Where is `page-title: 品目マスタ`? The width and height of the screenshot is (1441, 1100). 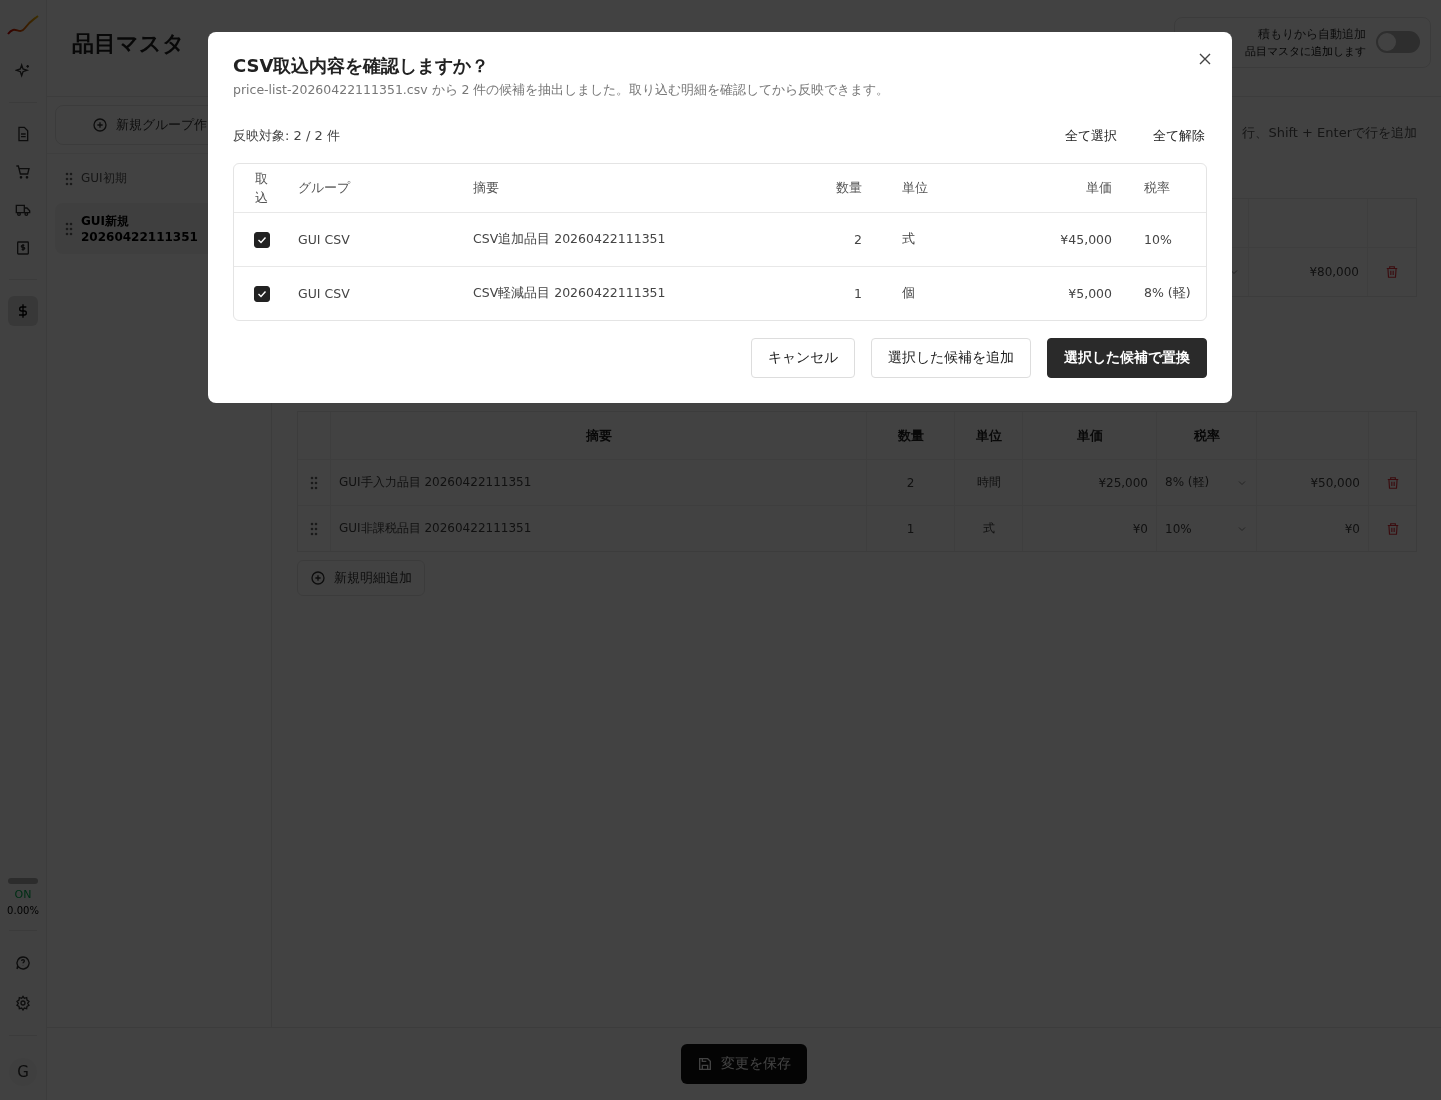 page-title: 品目マスタ is located at coordinates (128, 44).